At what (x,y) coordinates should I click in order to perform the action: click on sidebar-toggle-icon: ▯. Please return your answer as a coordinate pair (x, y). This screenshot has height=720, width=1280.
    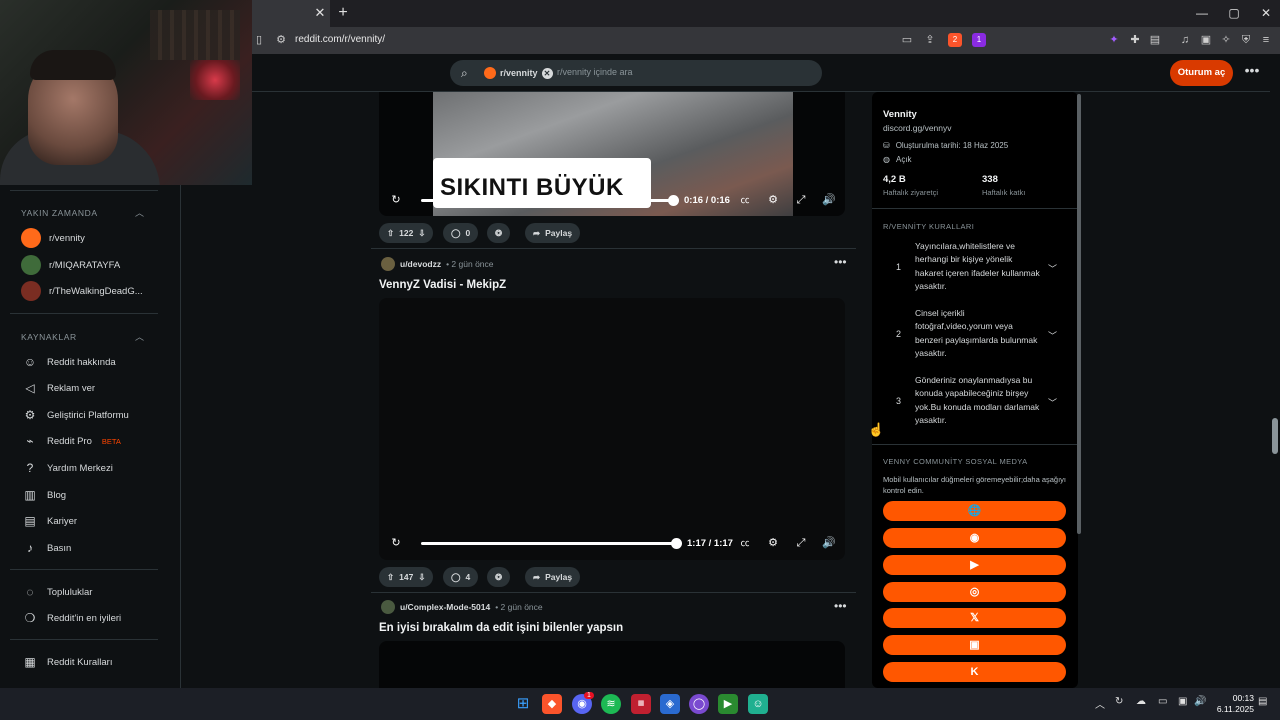
    Looking at the image, I should click on (259, 40).